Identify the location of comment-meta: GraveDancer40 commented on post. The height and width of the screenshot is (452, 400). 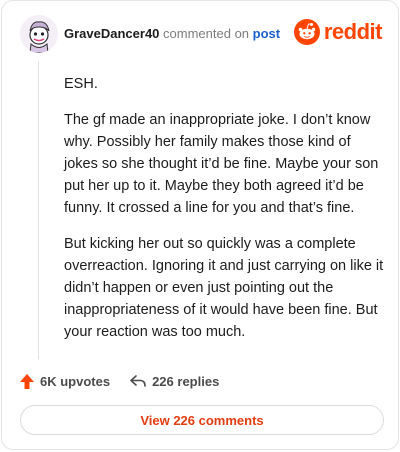
(172, 33).